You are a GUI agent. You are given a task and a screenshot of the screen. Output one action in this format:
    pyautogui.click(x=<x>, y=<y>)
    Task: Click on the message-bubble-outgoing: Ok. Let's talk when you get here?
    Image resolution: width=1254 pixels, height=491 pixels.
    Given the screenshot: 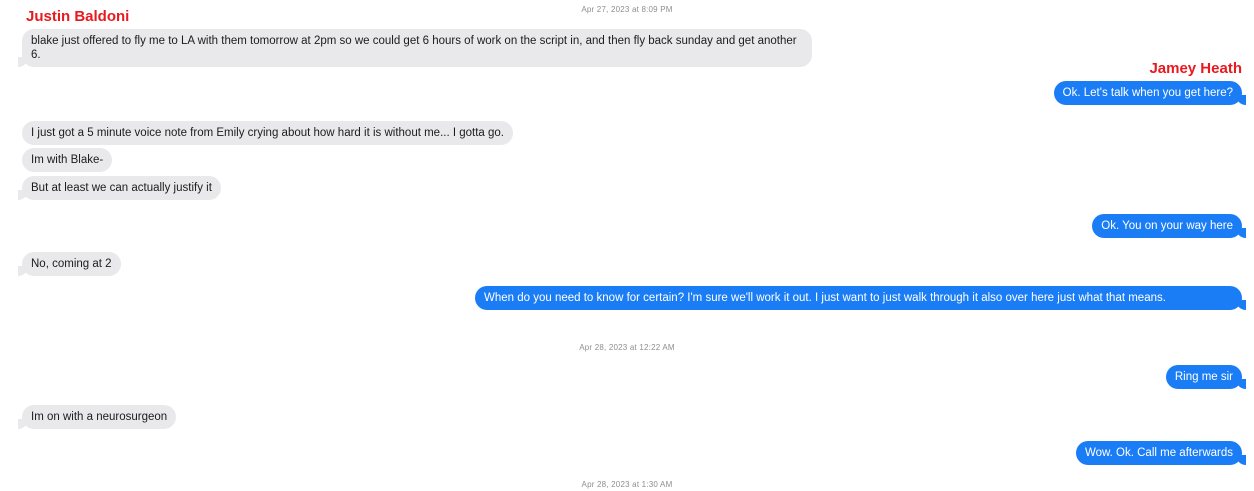 What is the action you would take?
    pyautogui.click(x=1150, y=93)
    